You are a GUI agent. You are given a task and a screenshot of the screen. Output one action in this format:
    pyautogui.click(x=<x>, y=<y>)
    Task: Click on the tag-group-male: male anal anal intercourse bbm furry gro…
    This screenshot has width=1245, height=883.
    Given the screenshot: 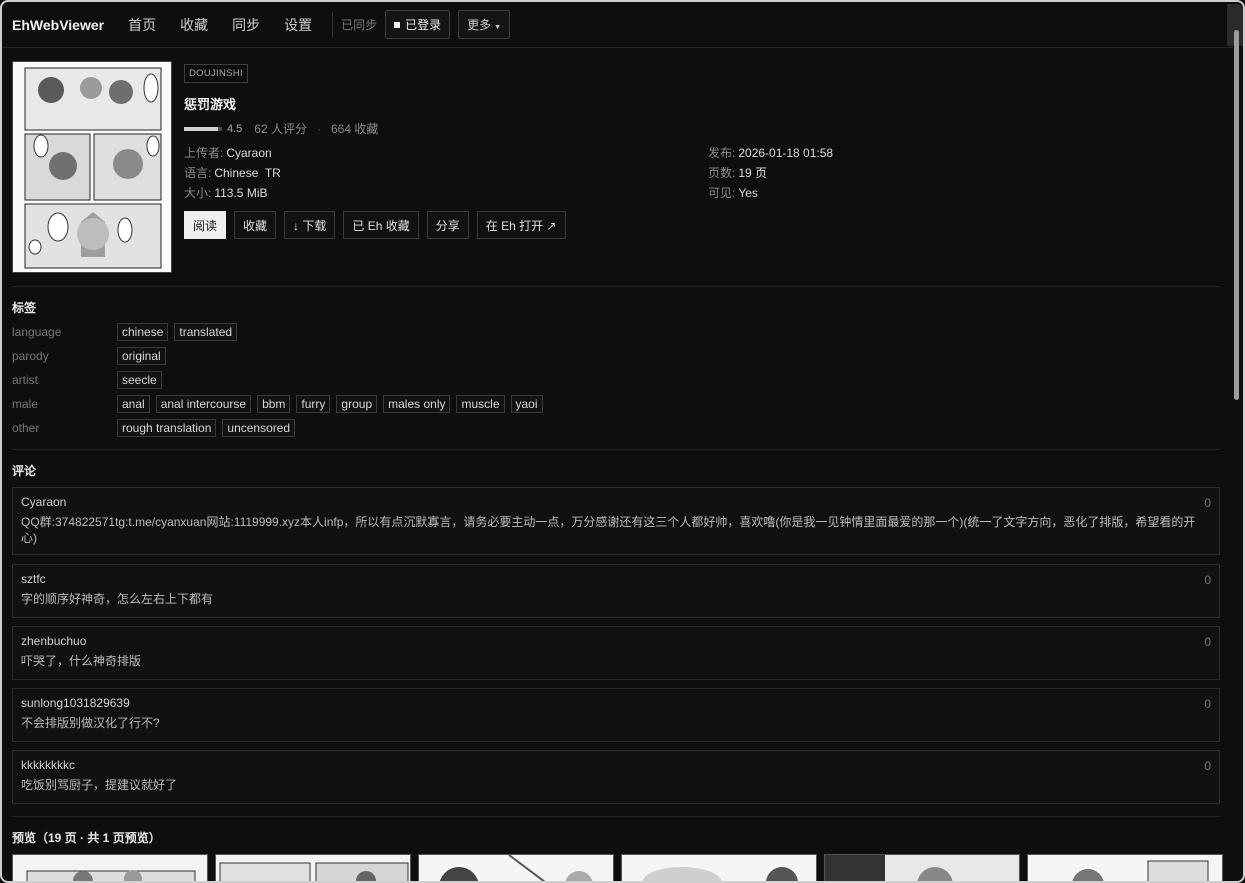 What is the action you would take?
    pyautogui.click(x=280, y=404)
    